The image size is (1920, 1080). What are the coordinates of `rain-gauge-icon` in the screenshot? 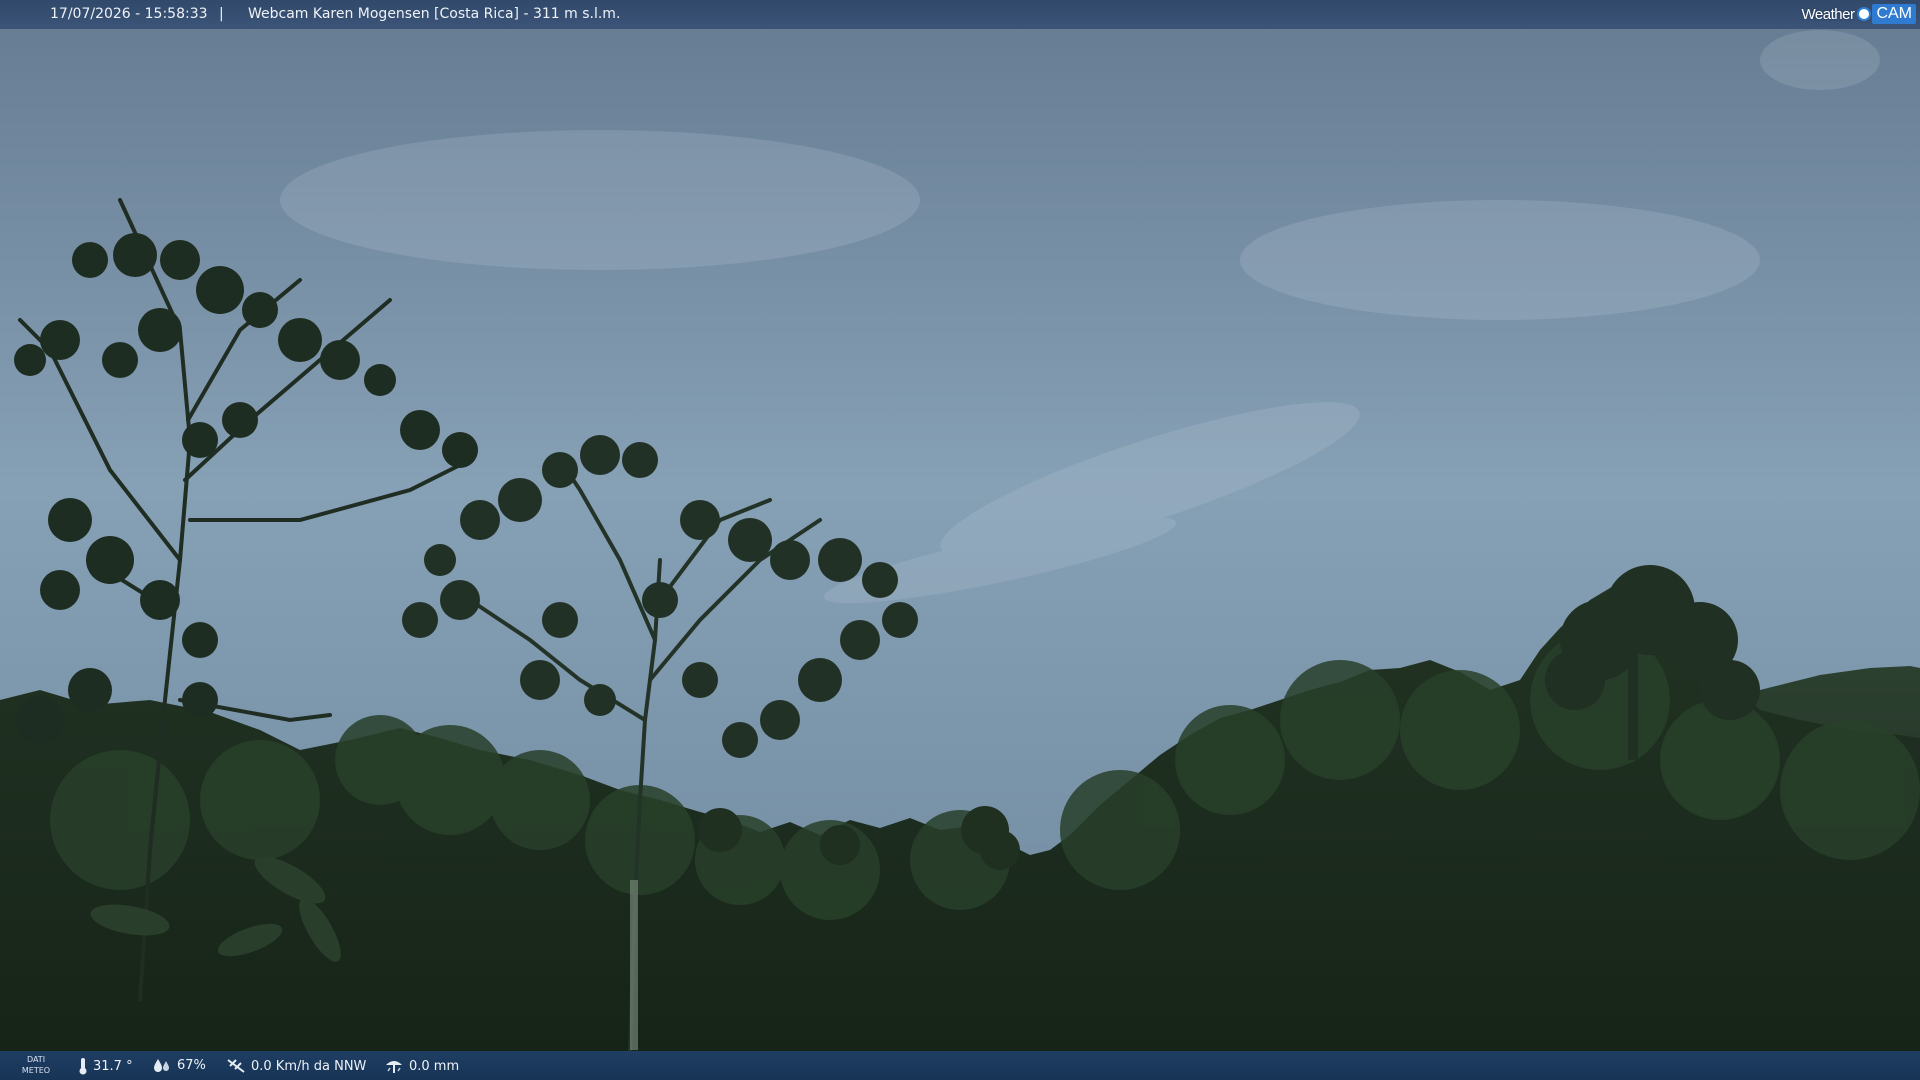 It's located at (394, 1067).